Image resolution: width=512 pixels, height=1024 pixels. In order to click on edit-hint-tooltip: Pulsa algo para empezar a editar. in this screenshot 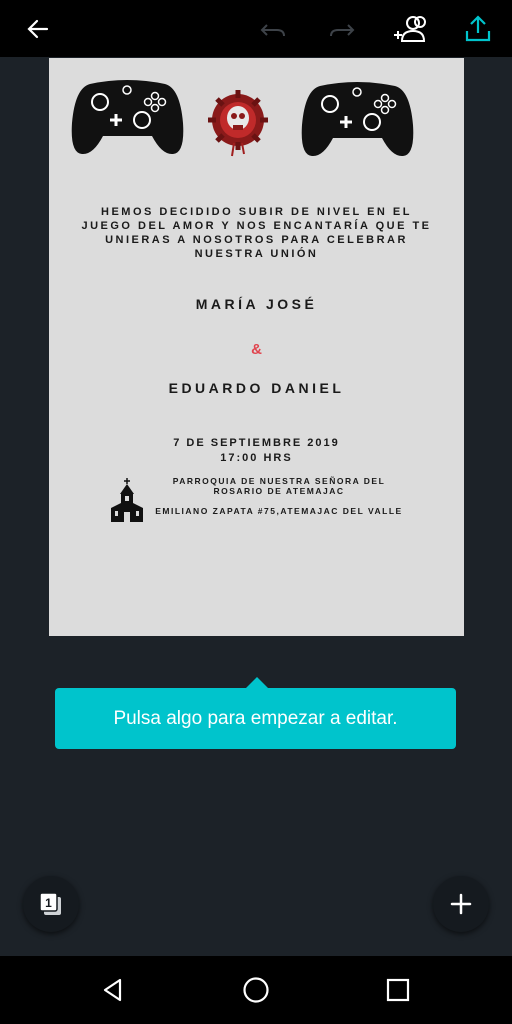, I will do `click(255, 713)`.